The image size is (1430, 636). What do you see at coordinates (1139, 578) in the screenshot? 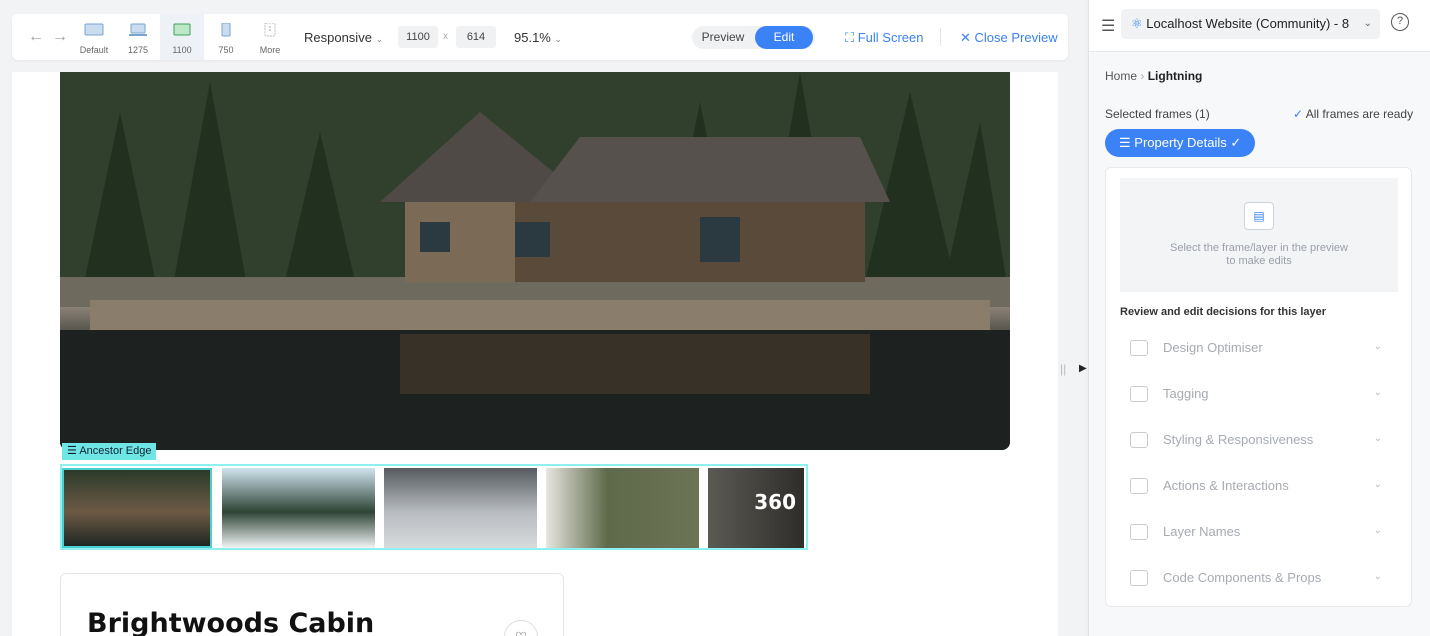
I see `code-components-icon` at bounding box center [1139, 578].